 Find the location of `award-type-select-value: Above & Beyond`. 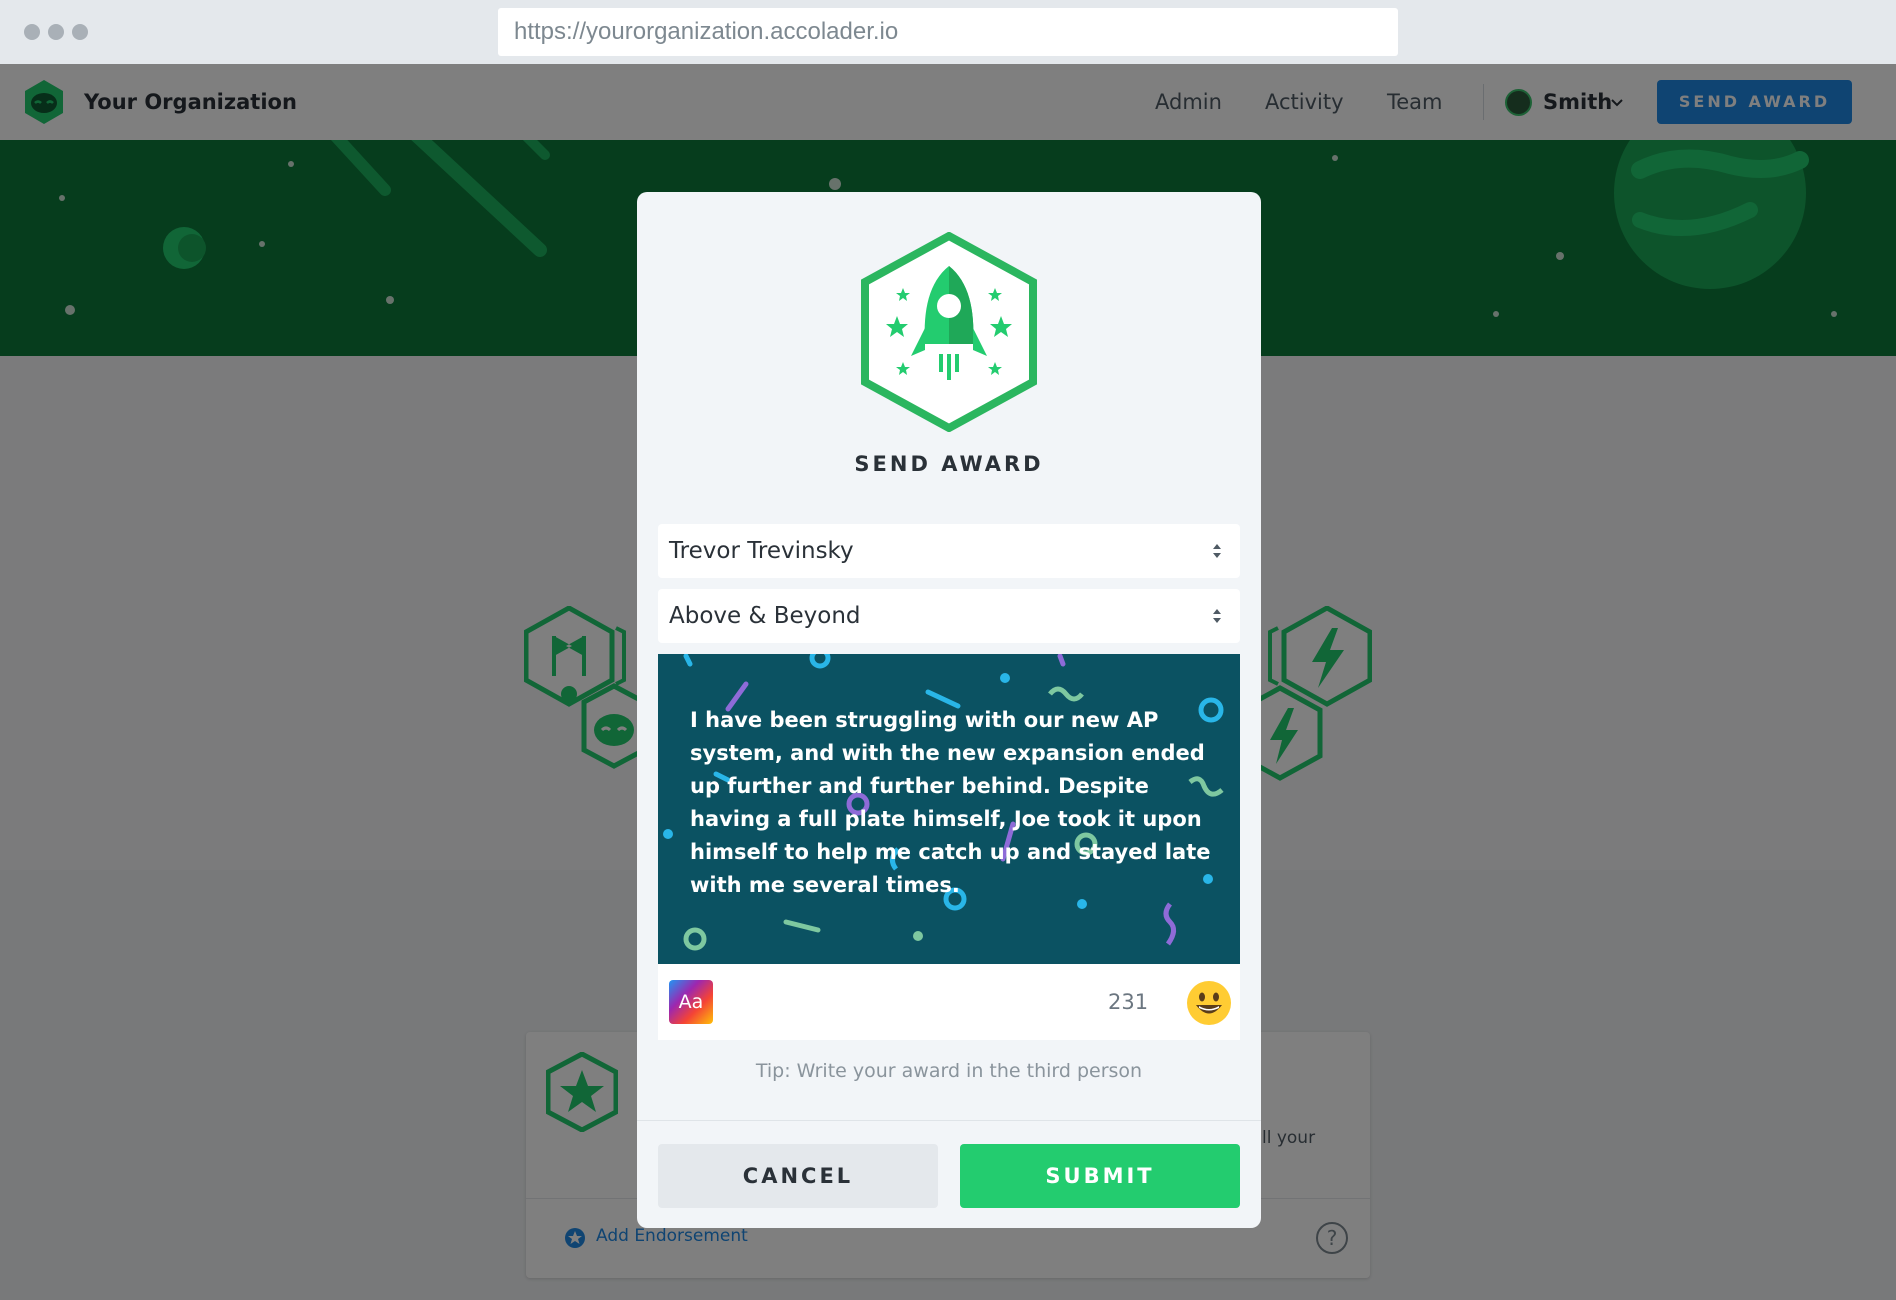

award-type-select-value: Above & Beyond is located at coordinates (765, 616).